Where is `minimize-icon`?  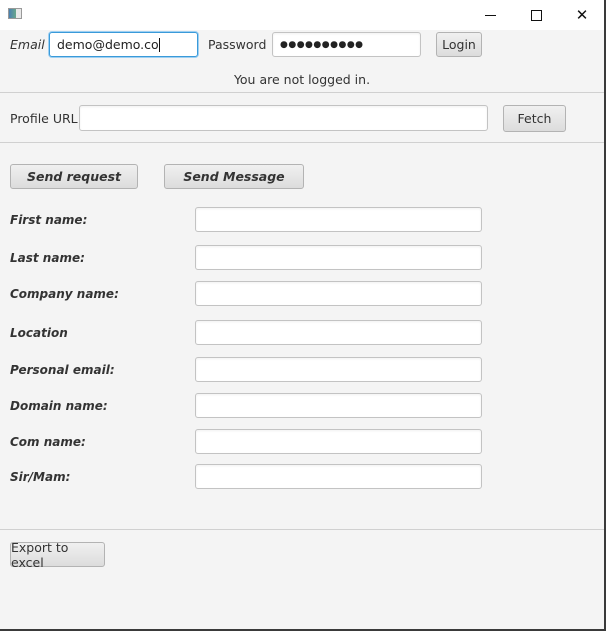 minimize-icon is located at coordinates (490, 15).